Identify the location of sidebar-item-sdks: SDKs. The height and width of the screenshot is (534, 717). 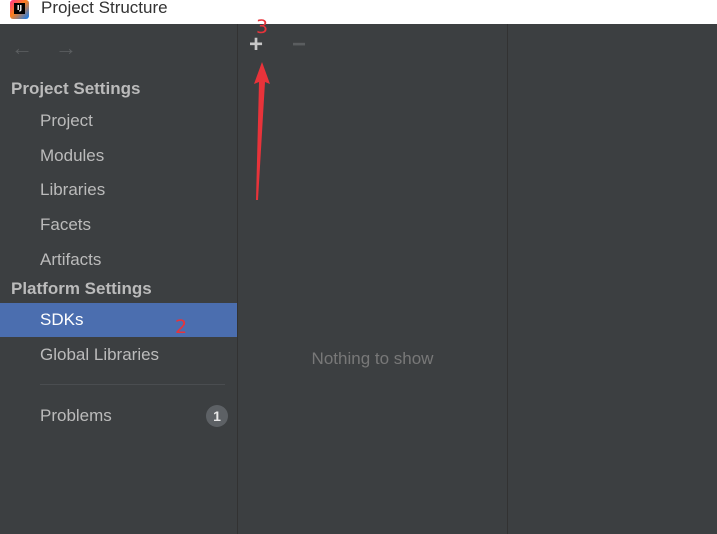
(118, 320).